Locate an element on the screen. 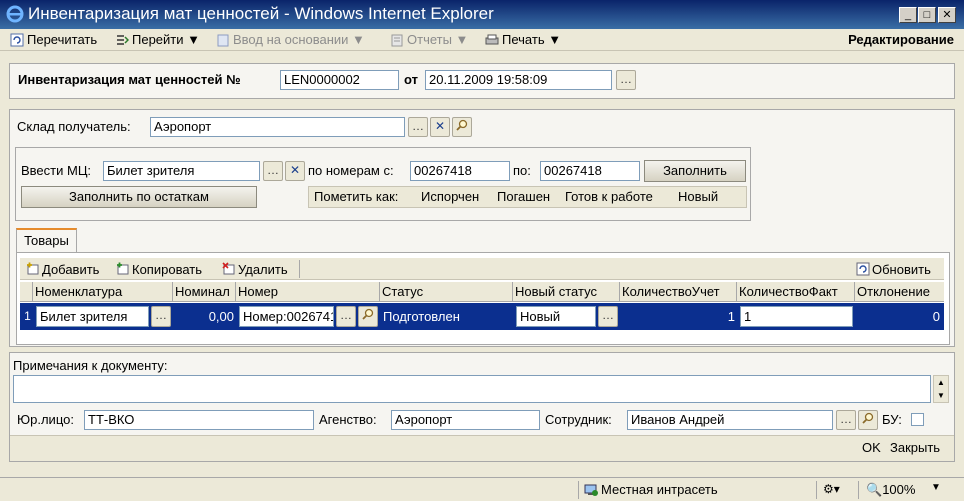 This screenshot has width=964, height=501. row-number-header is located at coordinates (26, 292).